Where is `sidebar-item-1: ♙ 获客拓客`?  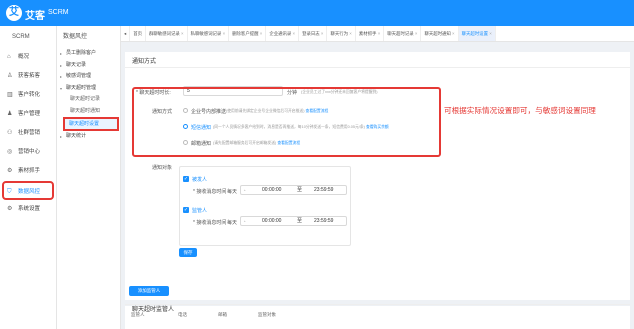
sidebar-item-1: ♙ 获客拓客 is located at coordinates (28, 76).